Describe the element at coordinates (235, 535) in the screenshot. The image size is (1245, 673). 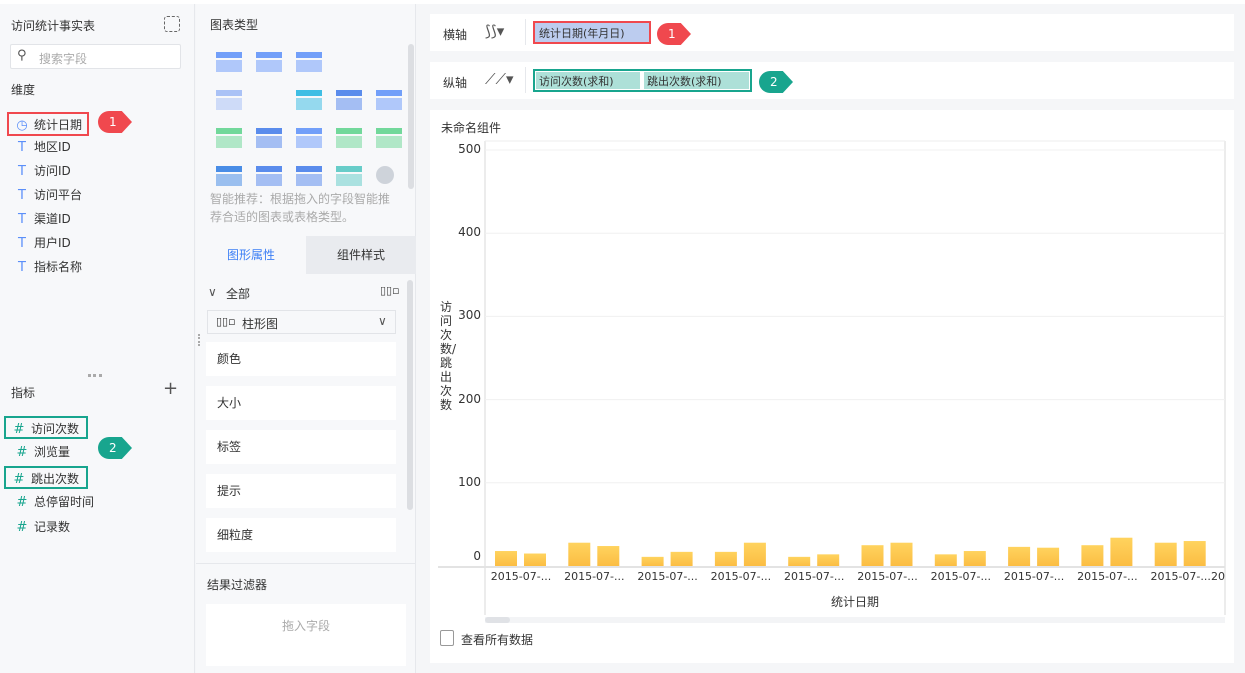
I see `property-label: 细粒度` at that location.